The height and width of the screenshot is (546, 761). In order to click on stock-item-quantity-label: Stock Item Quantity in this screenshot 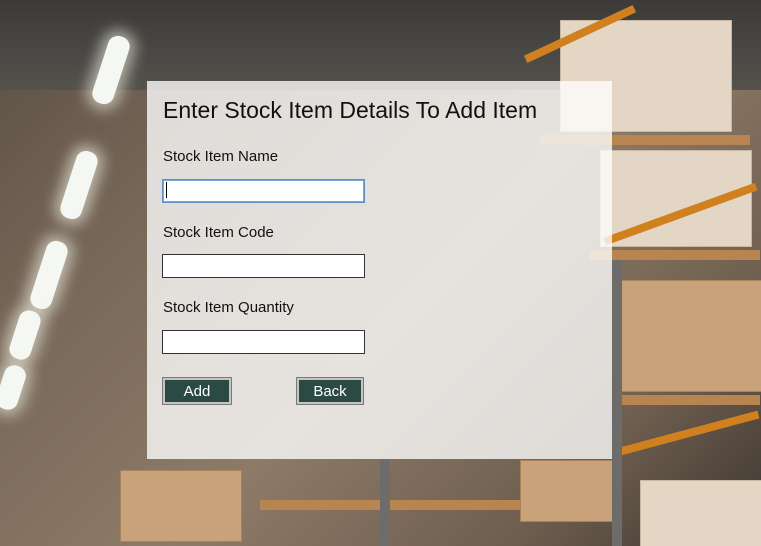, I will do `click(228, 307)`.